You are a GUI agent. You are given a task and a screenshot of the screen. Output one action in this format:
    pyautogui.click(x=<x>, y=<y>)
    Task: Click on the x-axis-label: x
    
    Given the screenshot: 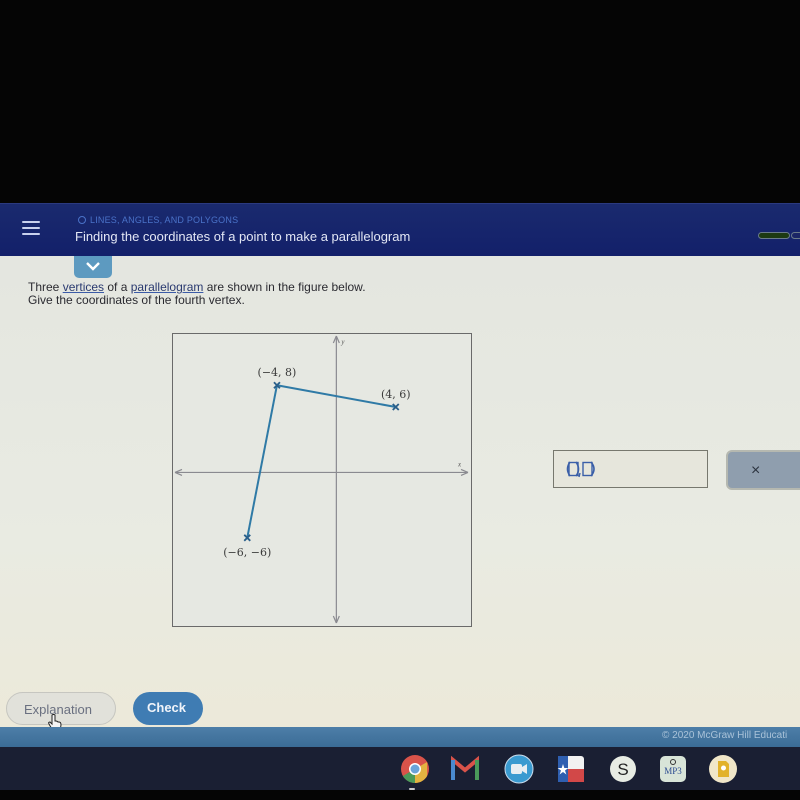 What is the action you would take?
    pyautogui.click(x=459, y=464)
    